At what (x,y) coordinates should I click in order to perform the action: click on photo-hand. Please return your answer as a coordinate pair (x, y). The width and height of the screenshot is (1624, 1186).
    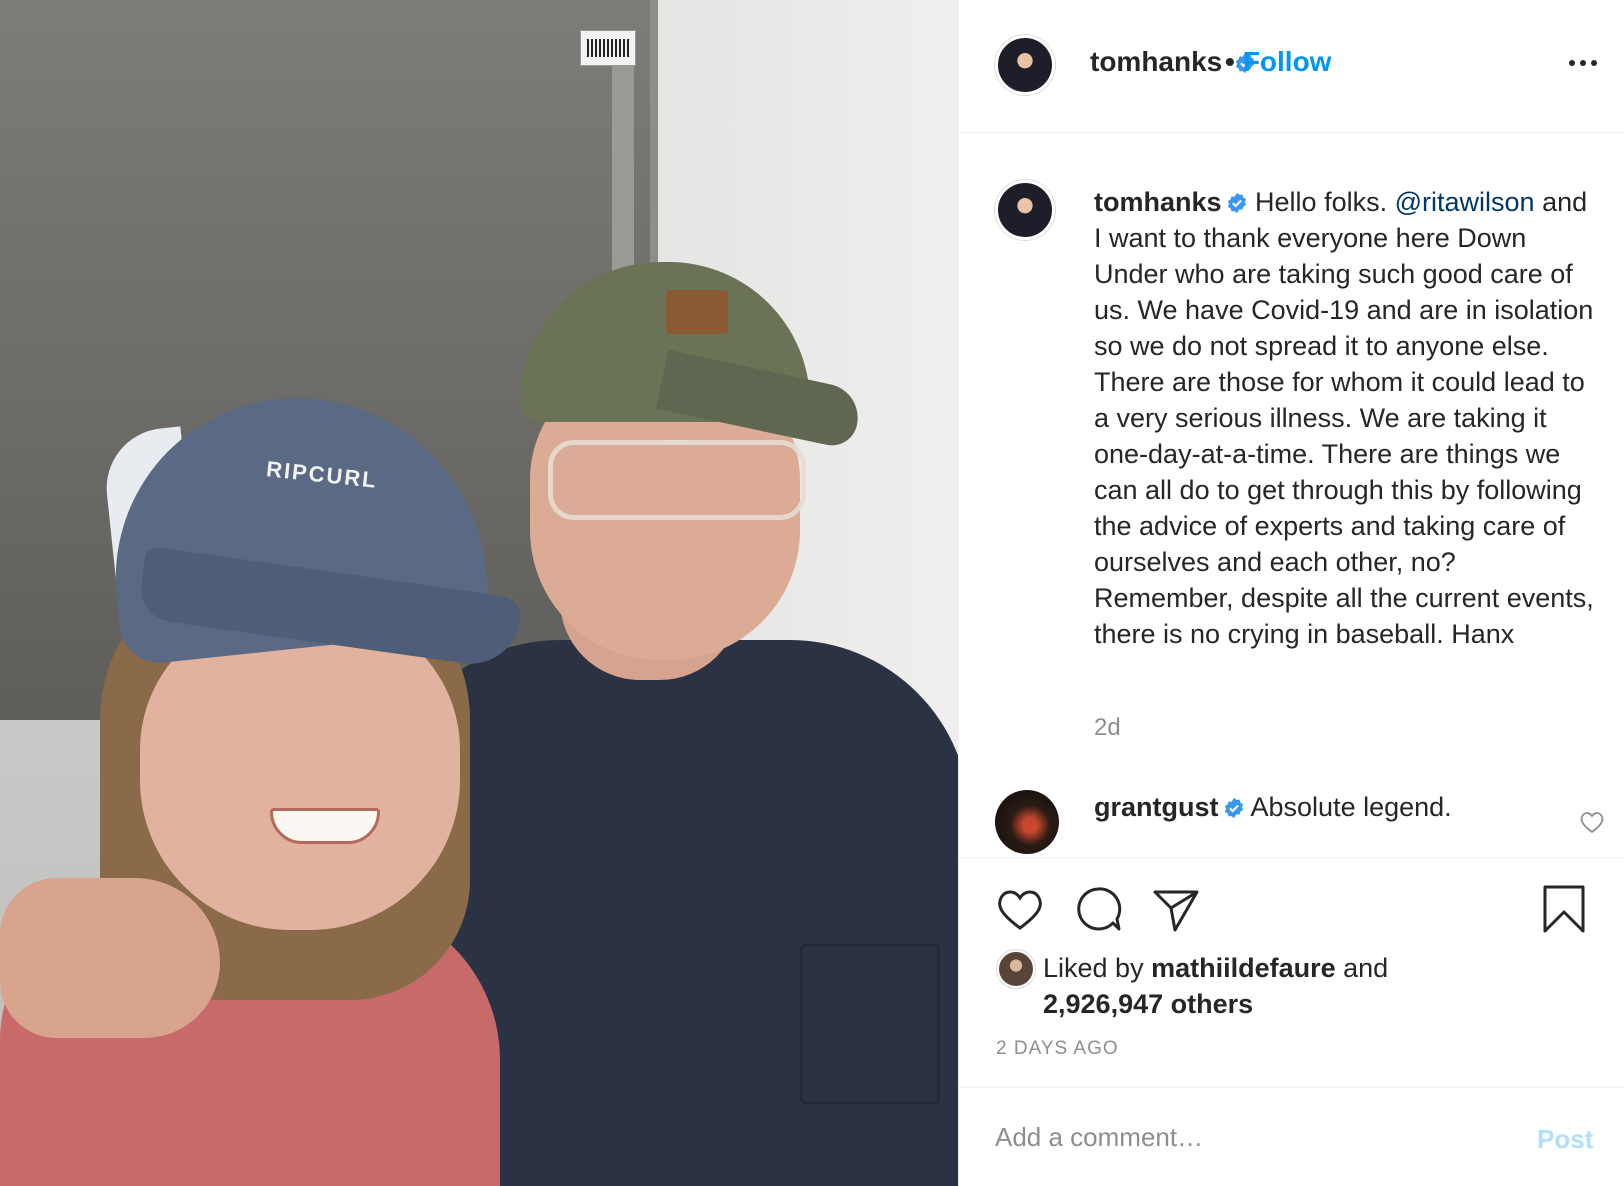
    Looking at the image, I should click on (110, 958).